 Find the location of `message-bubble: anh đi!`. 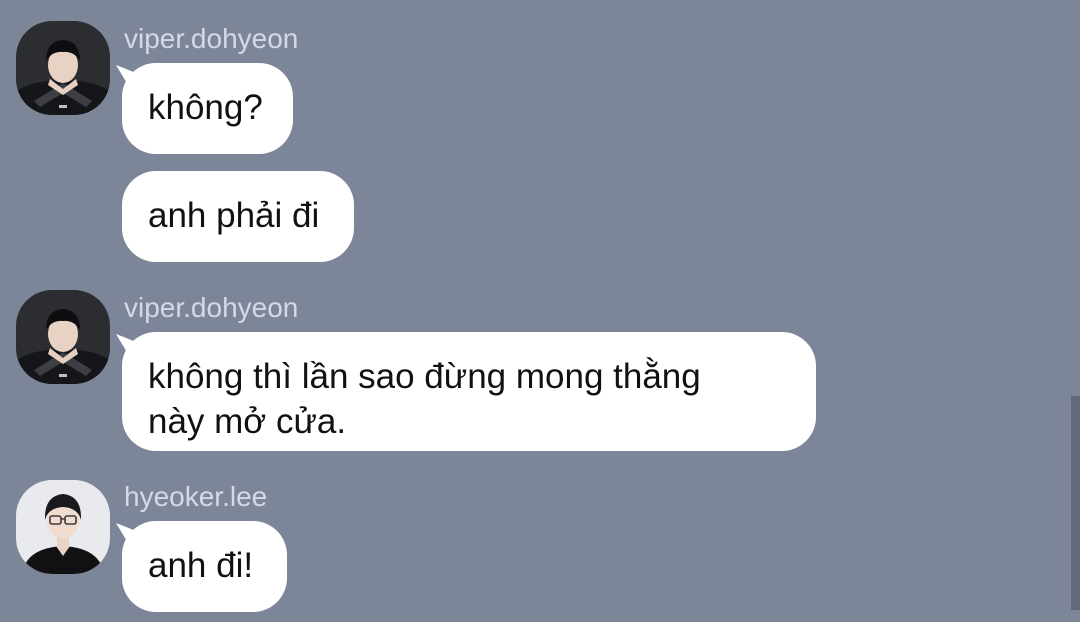

message-bubble: anh đi! is located at coordinates (204, 566).